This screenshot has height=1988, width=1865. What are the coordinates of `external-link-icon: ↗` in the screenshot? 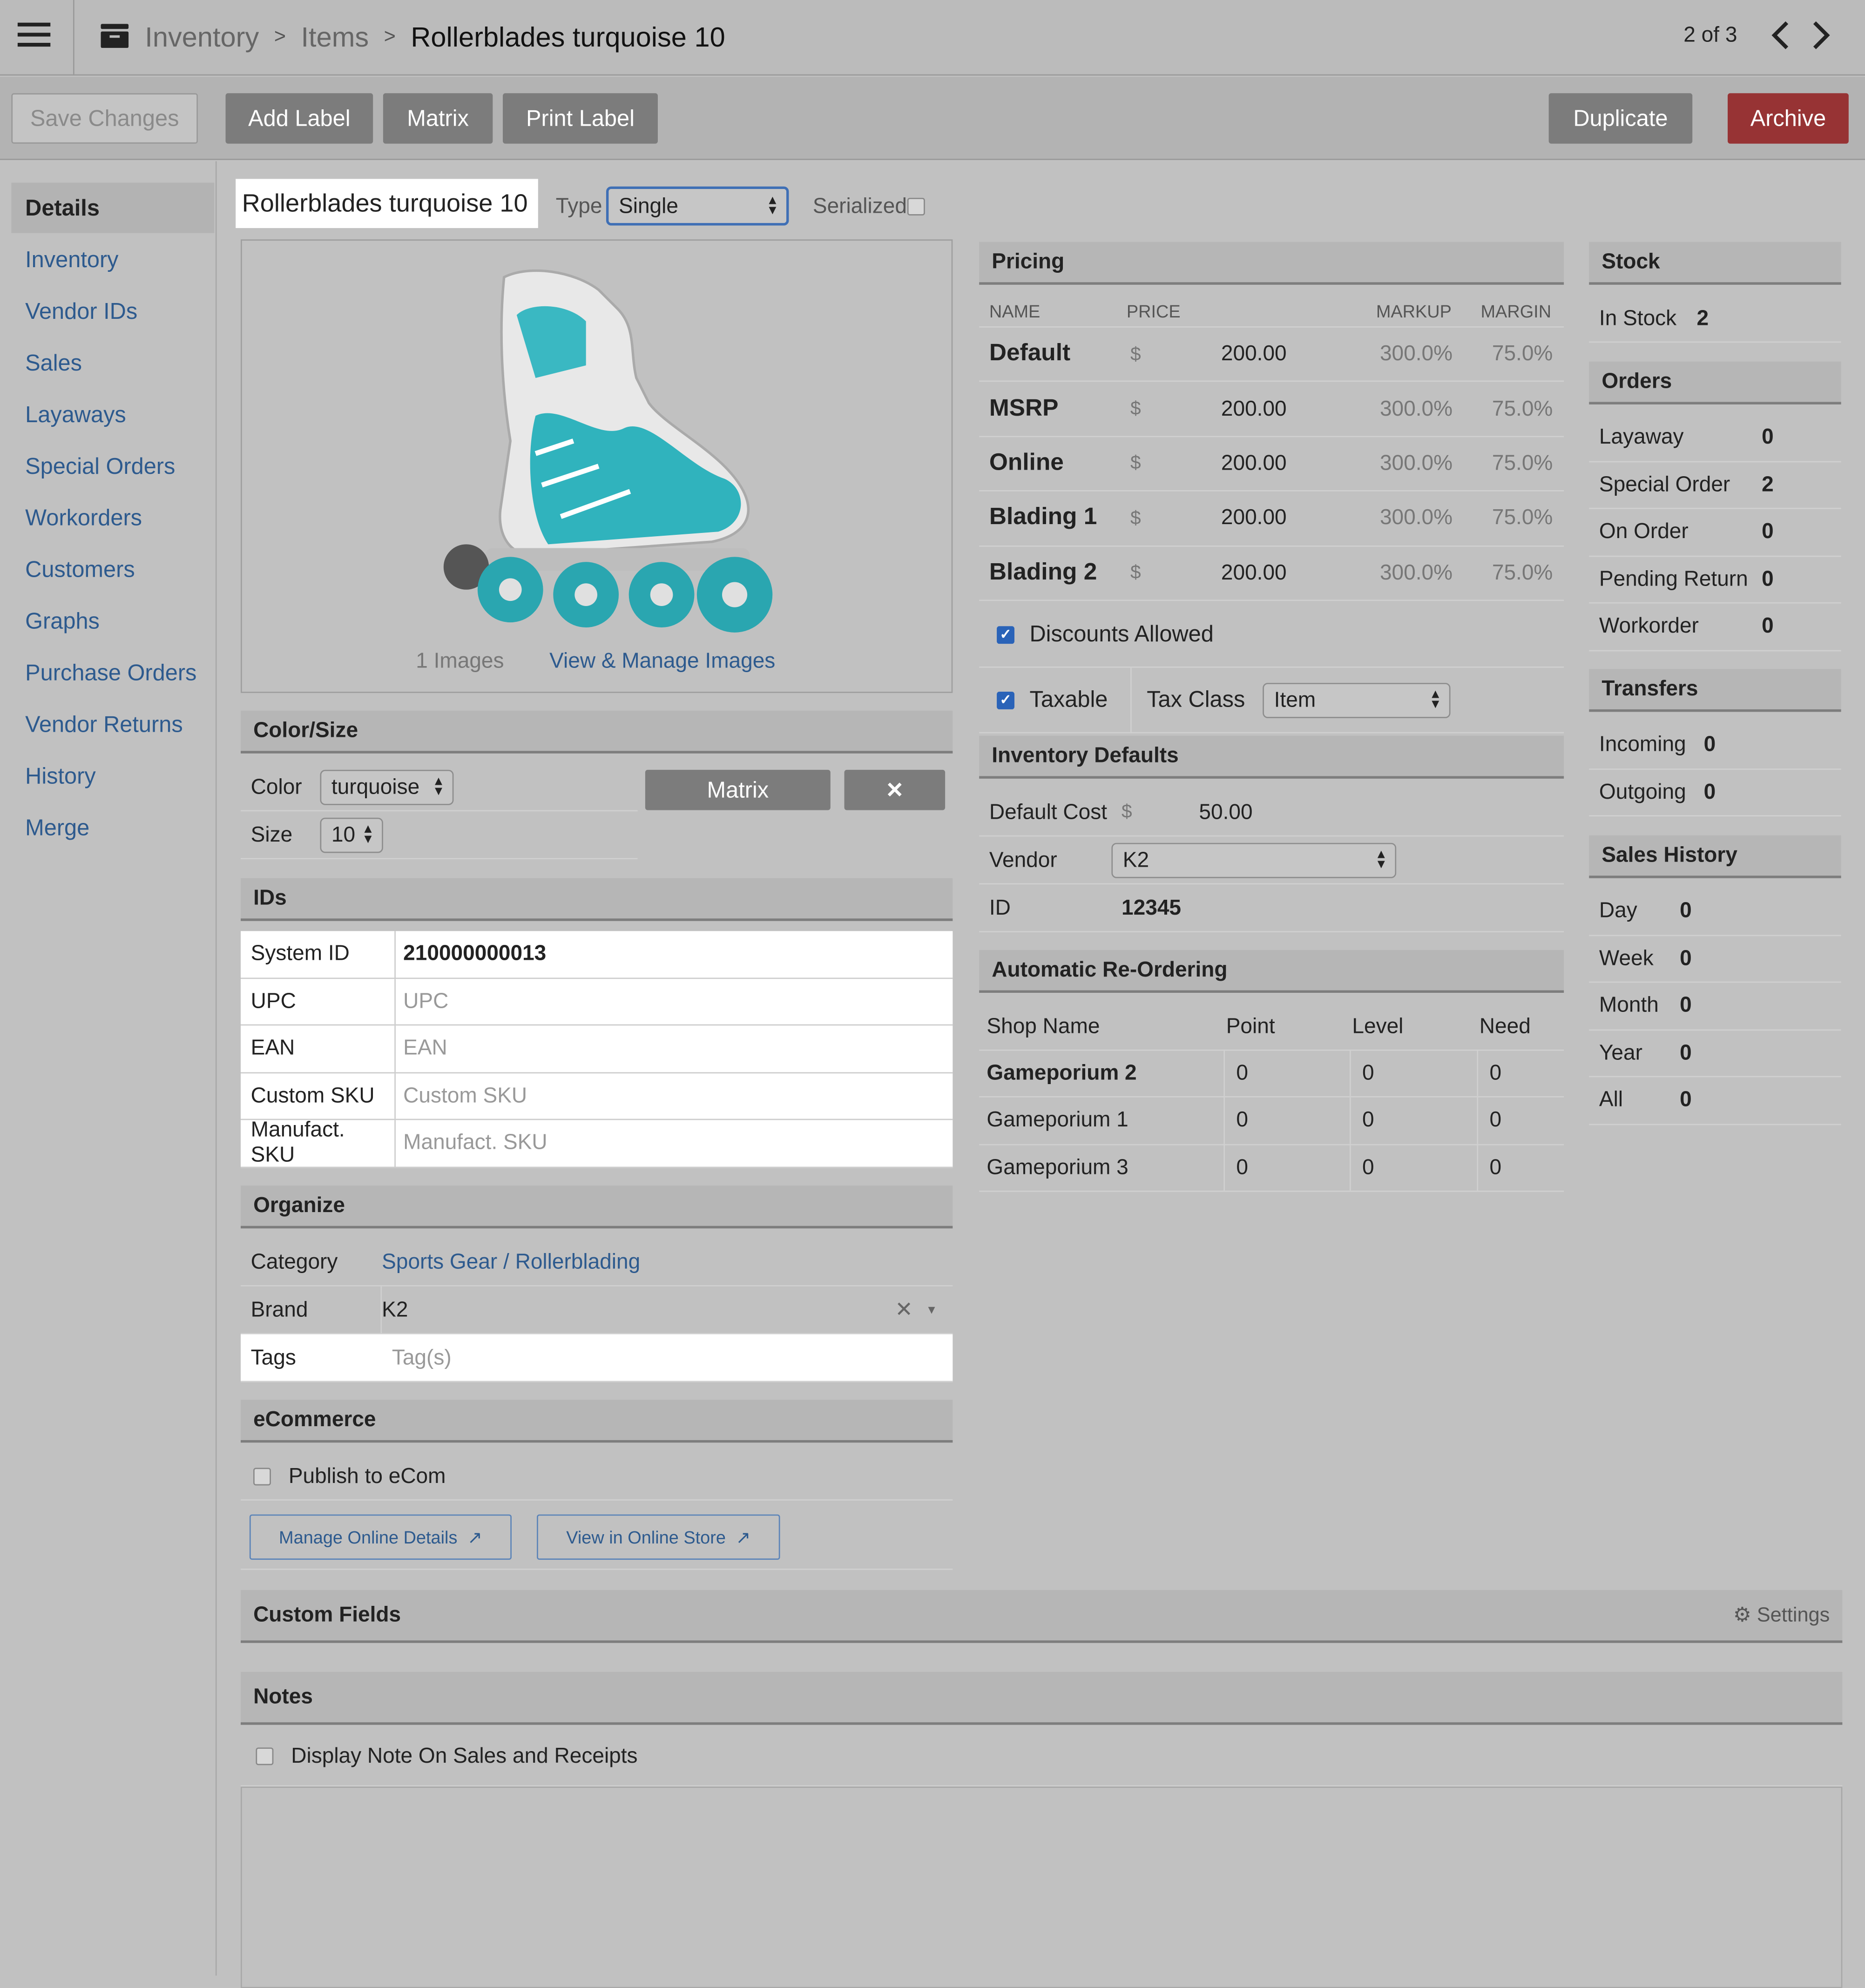 It's located at (744, 1537).